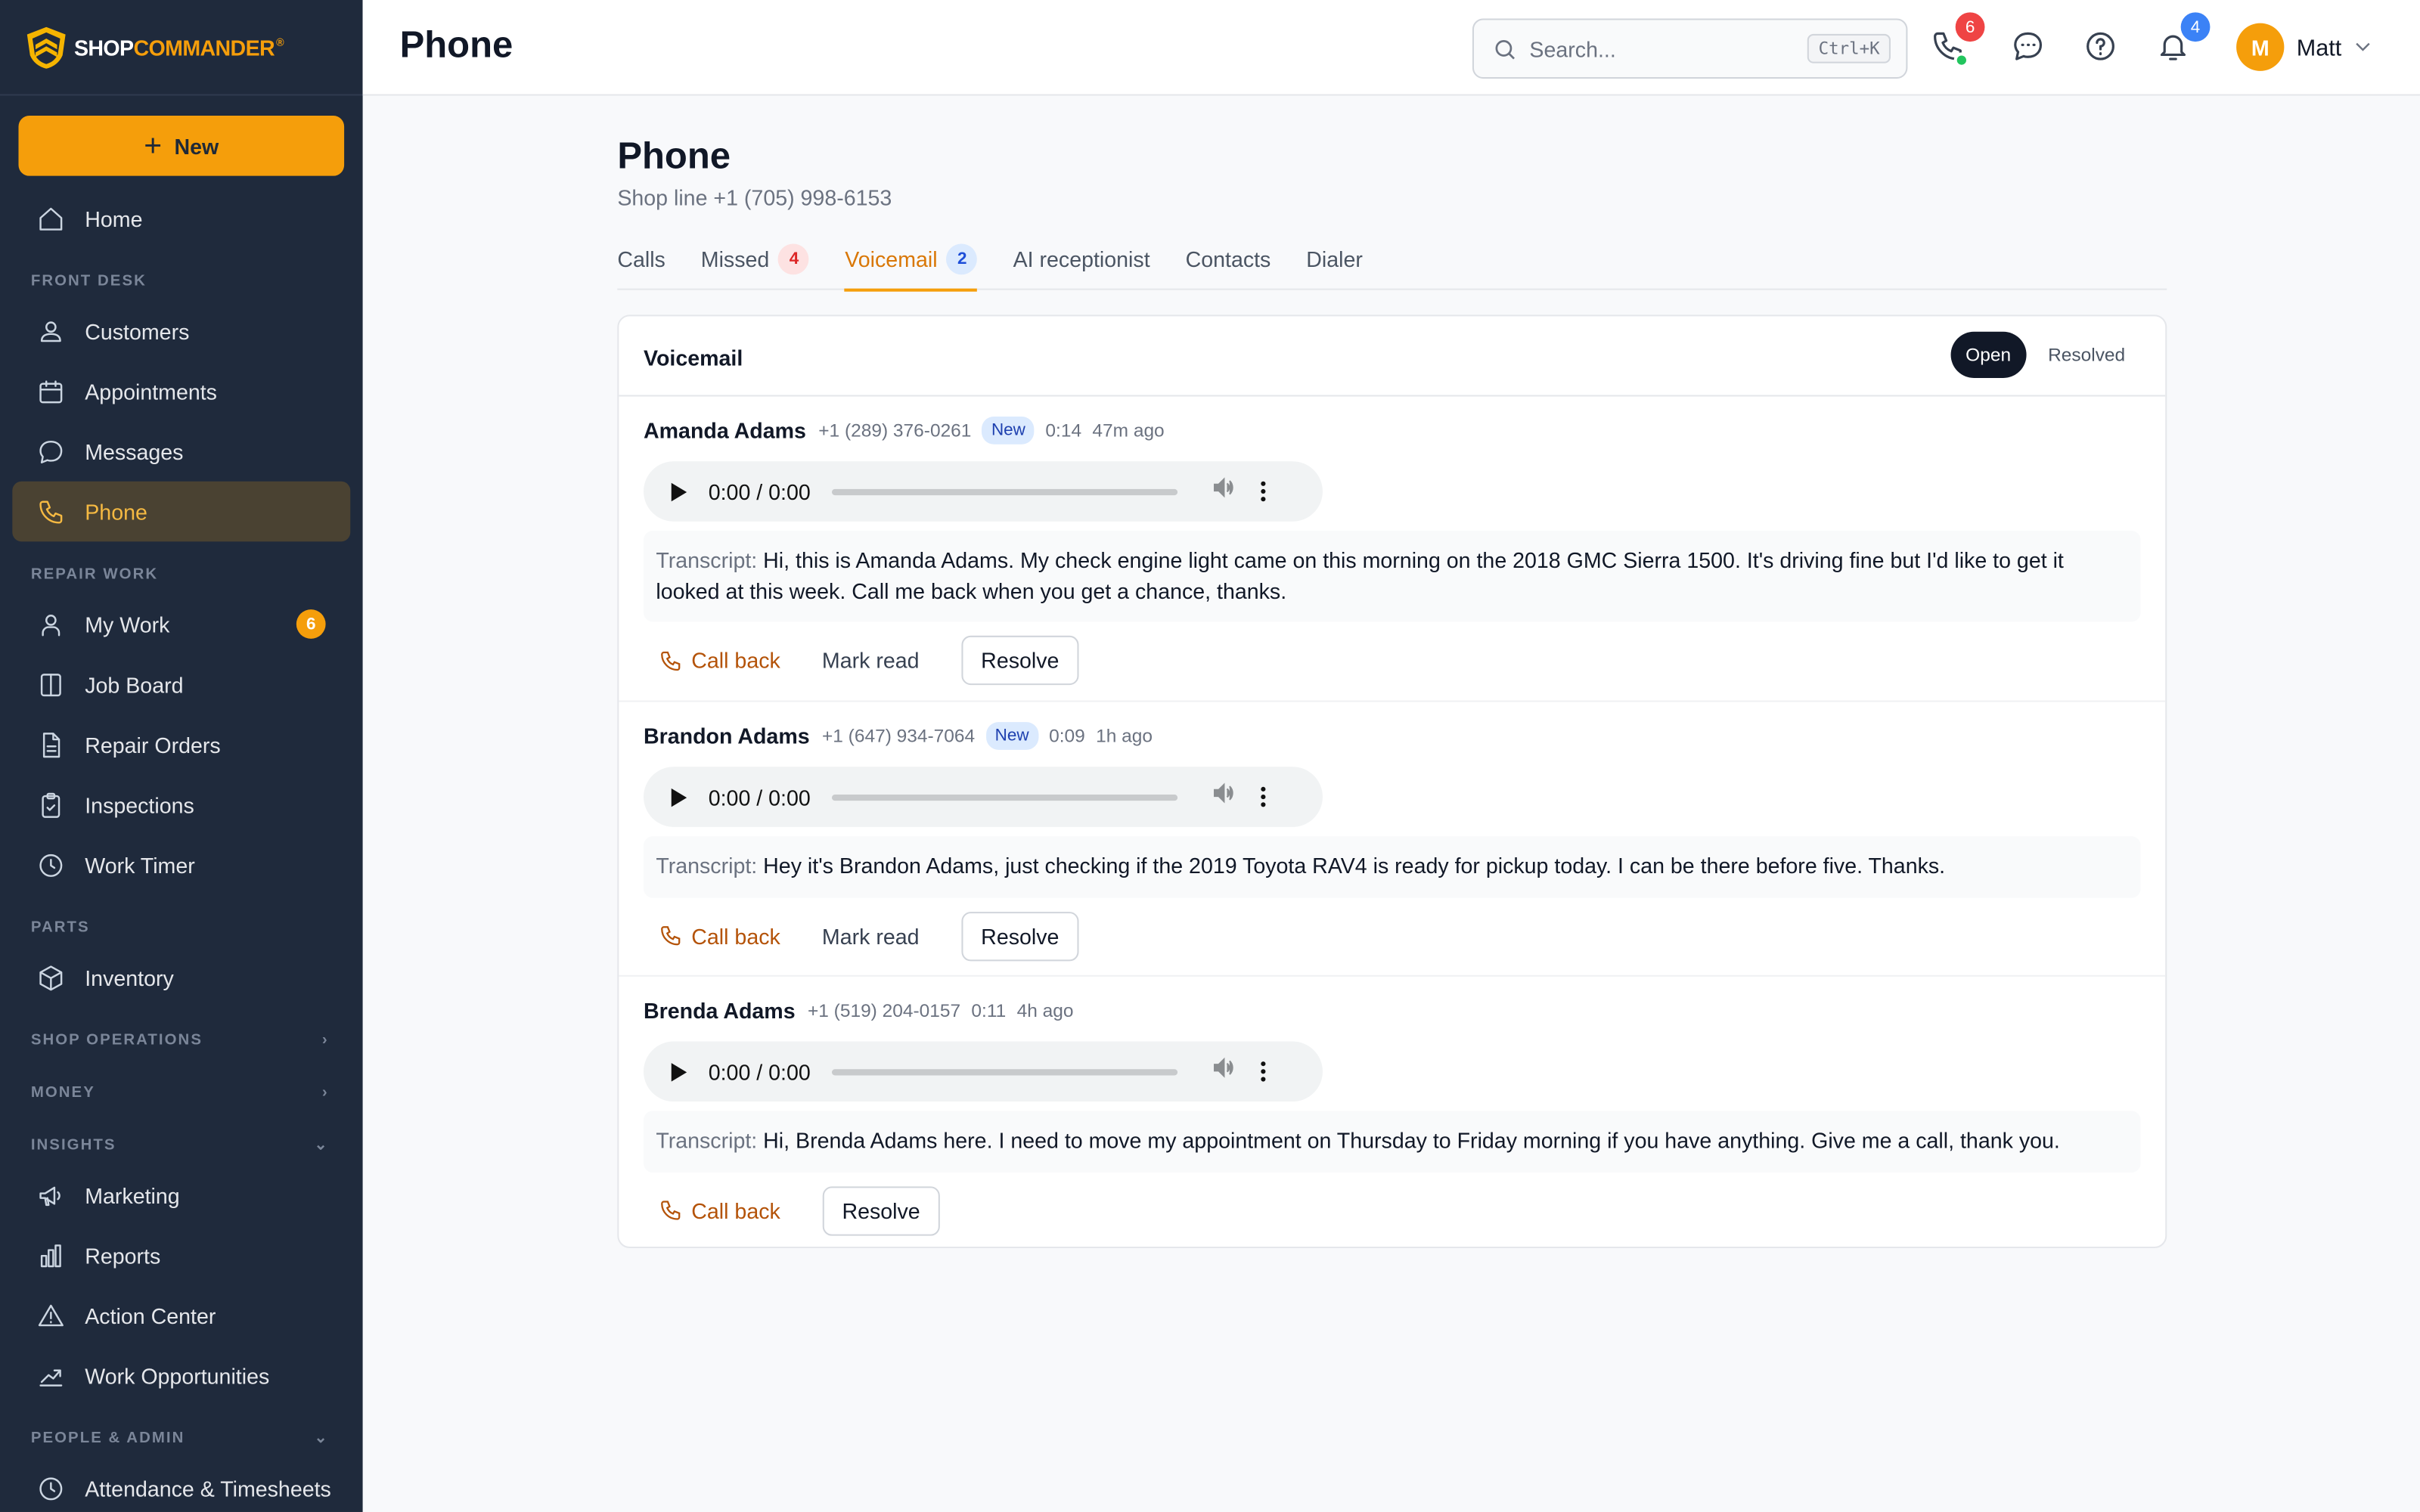 The width and height of the screenshot is (2420, 1512). What do you see at coordinates (181, 744) in the screenshot?
I see `sidebar-item-repair-orders: Repair Orders` at bounding box center [181, 744].